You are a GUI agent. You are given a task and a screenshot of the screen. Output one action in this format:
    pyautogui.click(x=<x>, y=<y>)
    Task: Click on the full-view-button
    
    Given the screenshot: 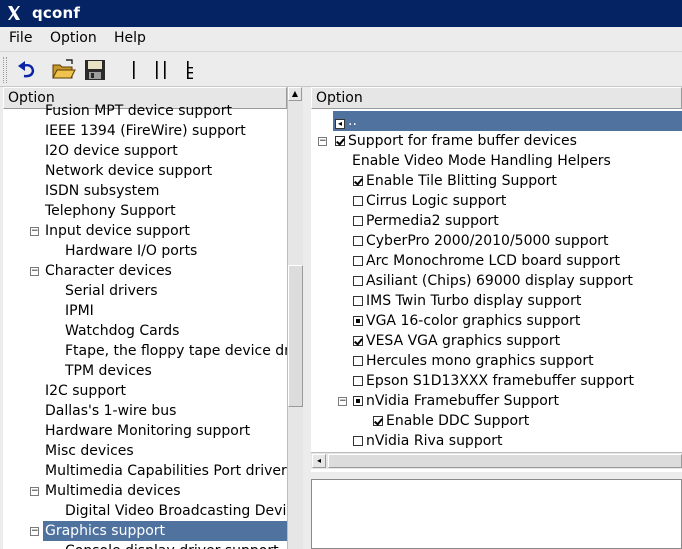 What is the action you would take?
    pyautogui.click(x=190, y=70)
    